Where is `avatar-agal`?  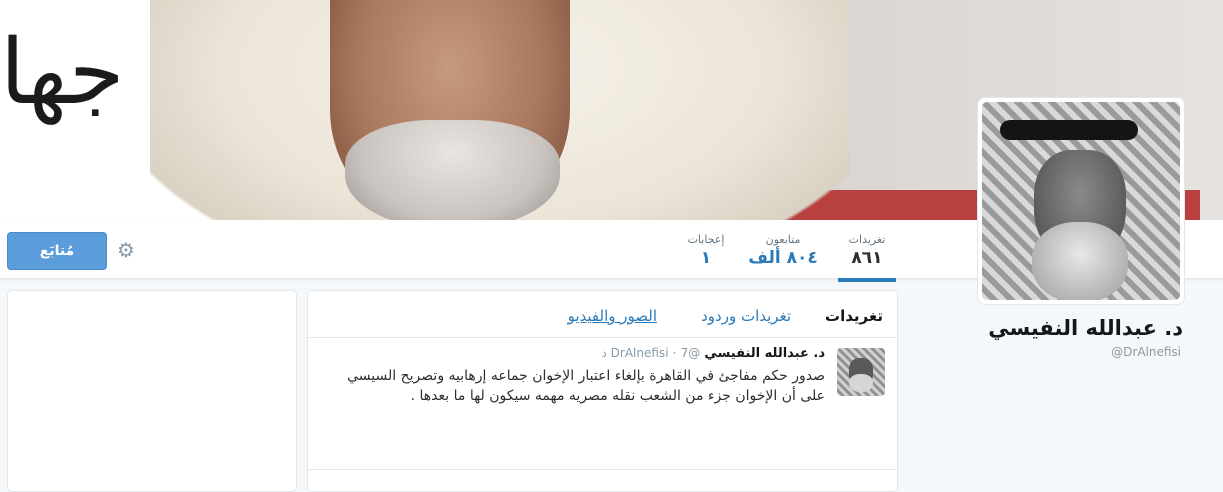
avatar-agal is located at coordinates (1069, 130).